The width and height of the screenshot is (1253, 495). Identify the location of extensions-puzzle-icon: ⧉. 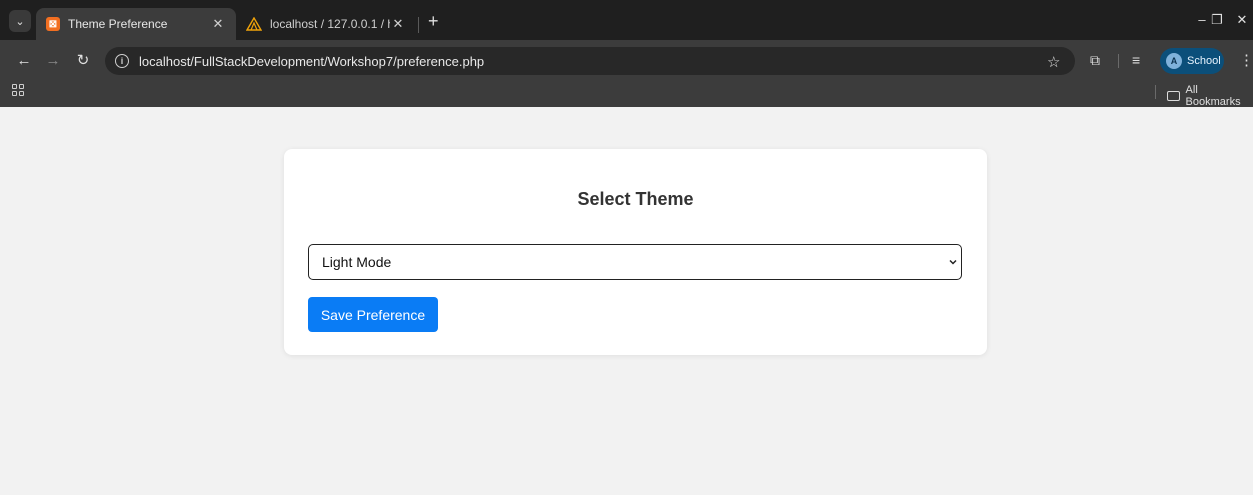
(1095, 60).